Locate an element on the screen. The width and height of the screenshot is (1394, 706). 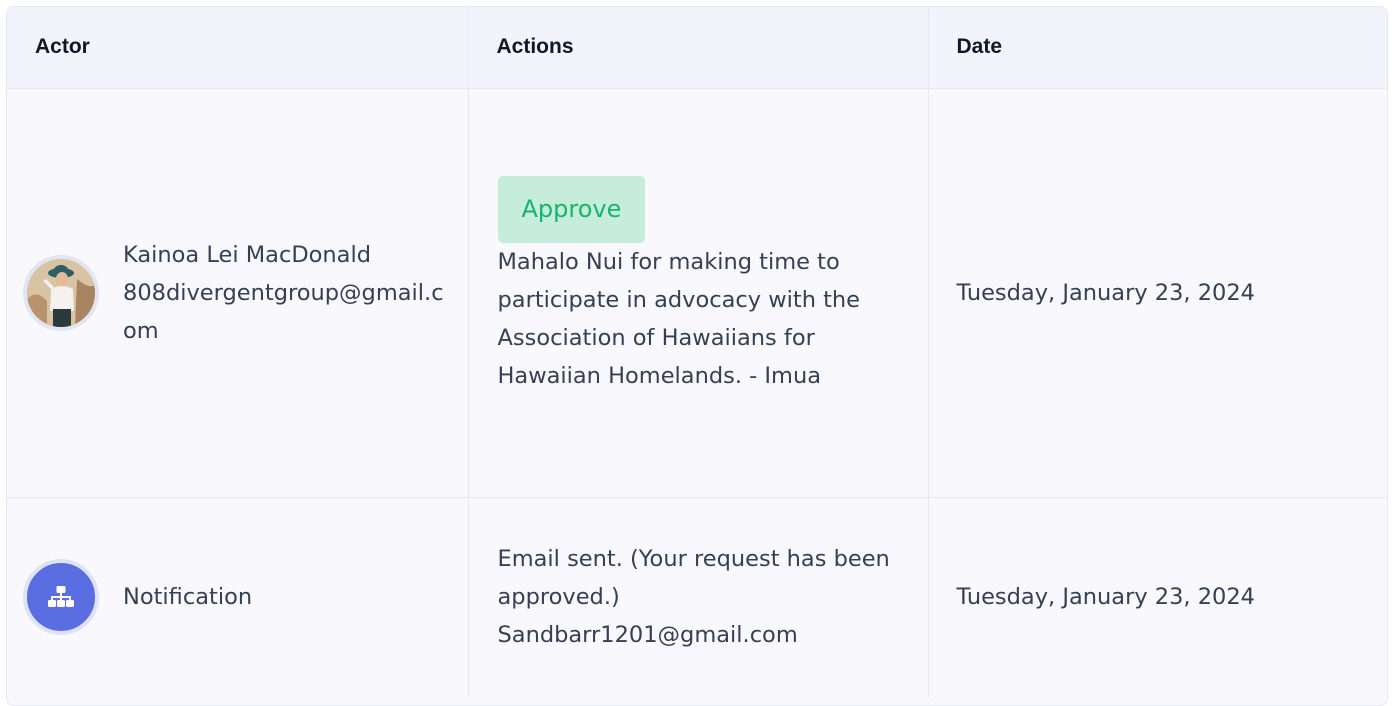
actor-cell: Notification is located at coordinates (238, 597).